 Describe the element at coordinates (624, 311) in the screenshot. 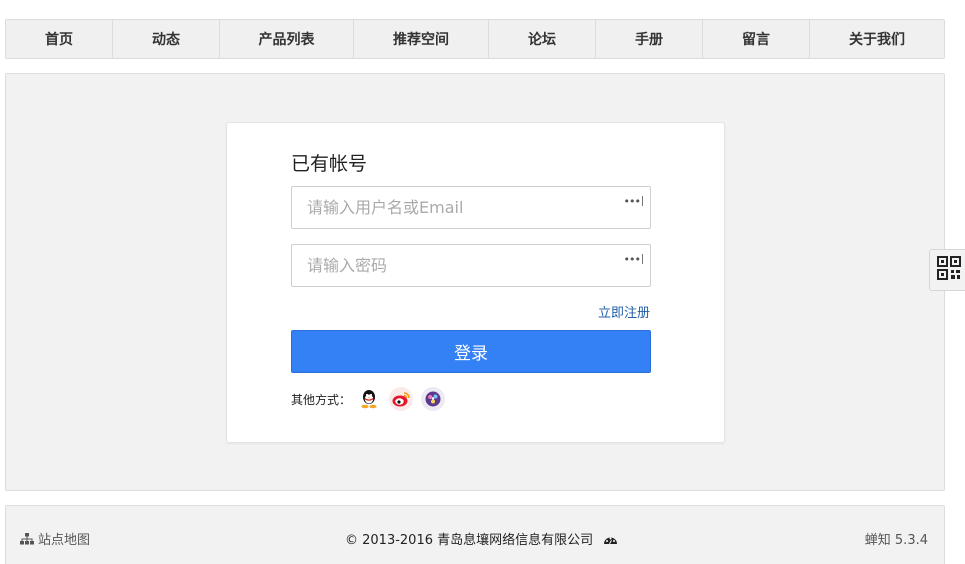

I see `register-link: 立即注册` at that location.